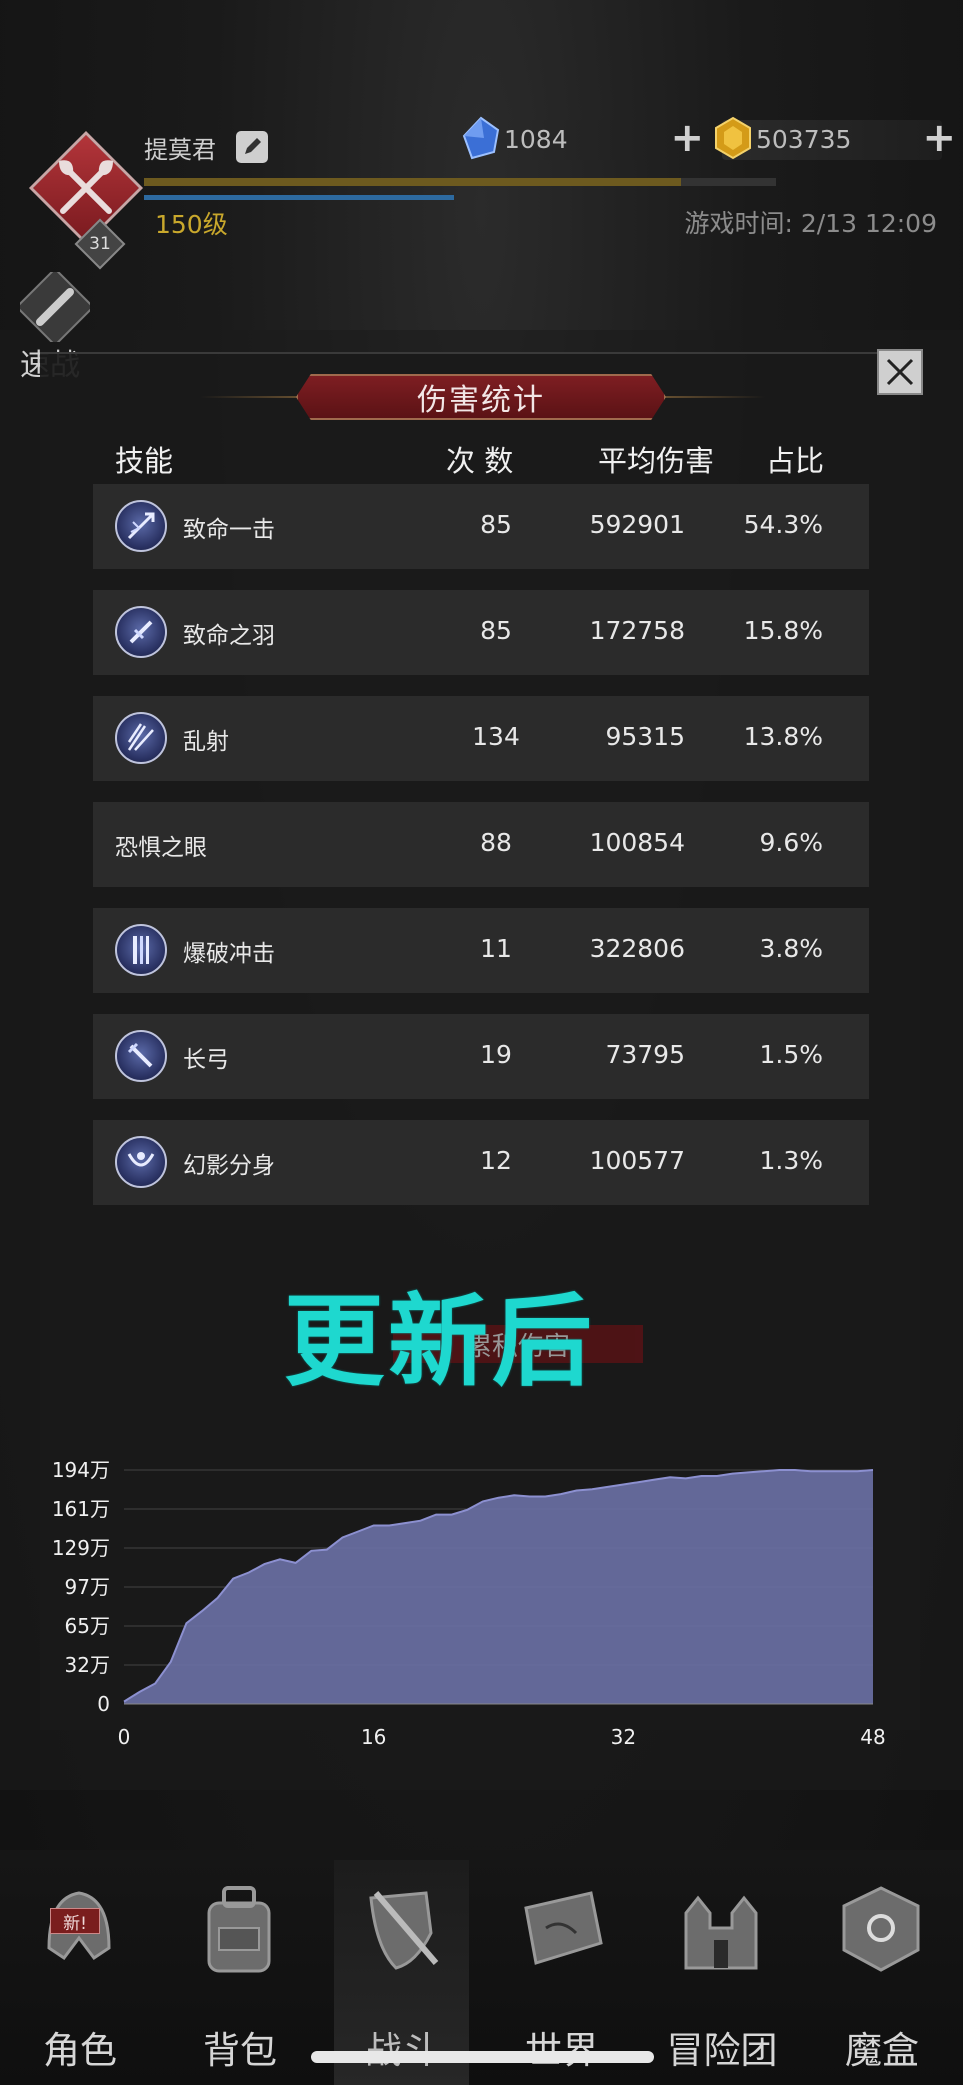 This screenshot has width=963, height=2085. What do you see at coordinates (733, 138) in the screenshot?
I see `gold-coin-icon` at bounding box center [733, 138].